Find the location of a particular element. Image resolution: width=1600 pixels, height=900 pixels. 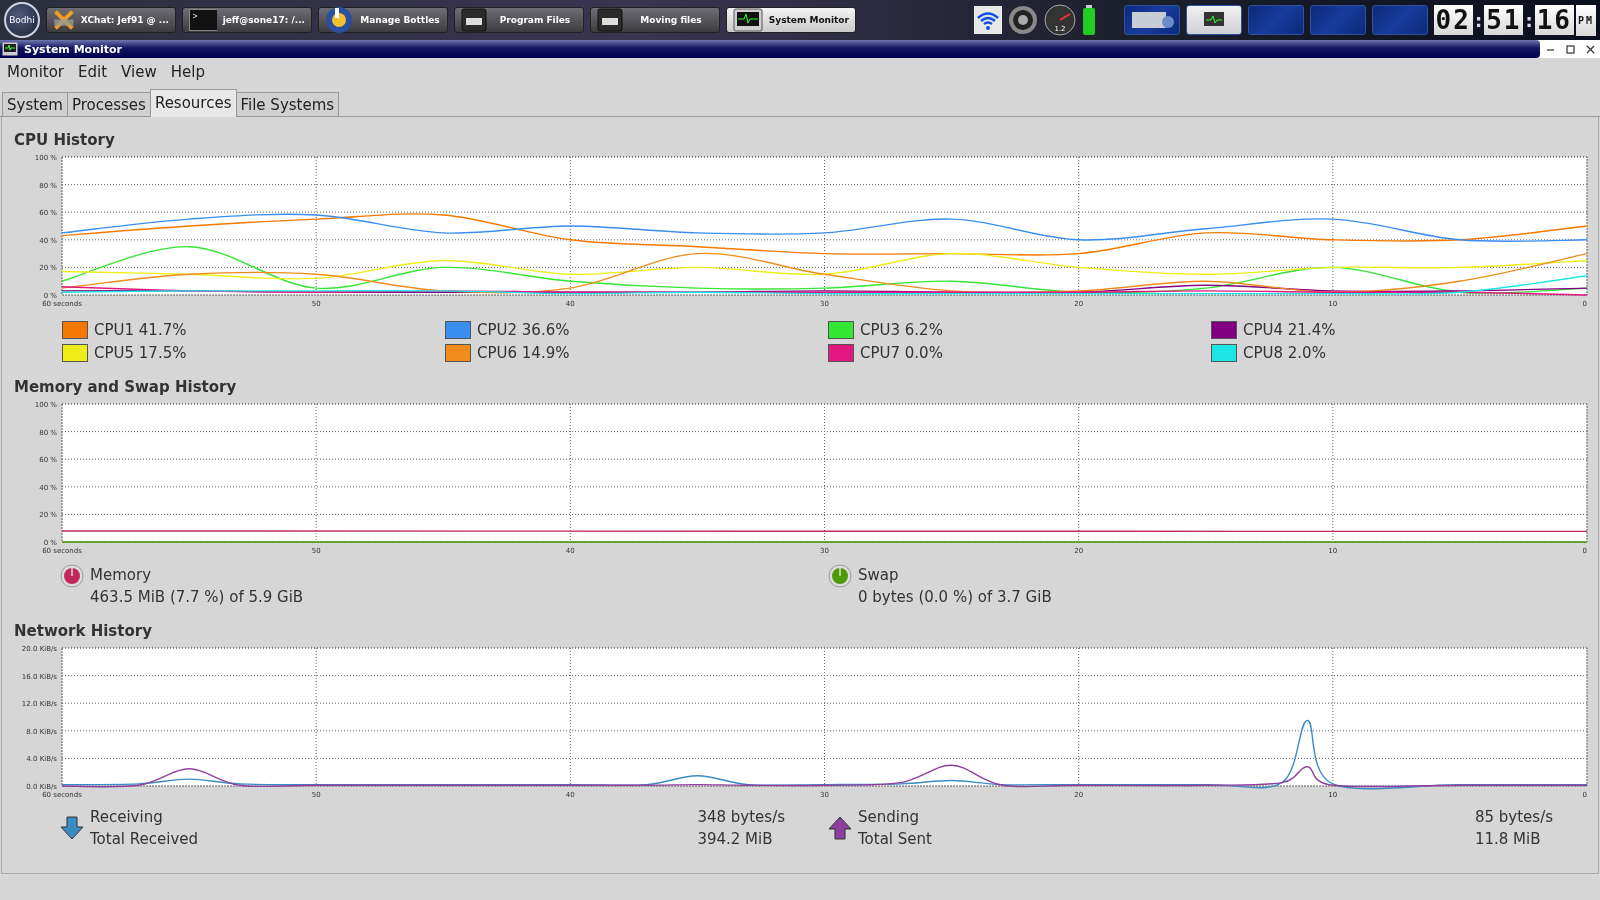

menu-item: Help is located at coordinates (187, 72).